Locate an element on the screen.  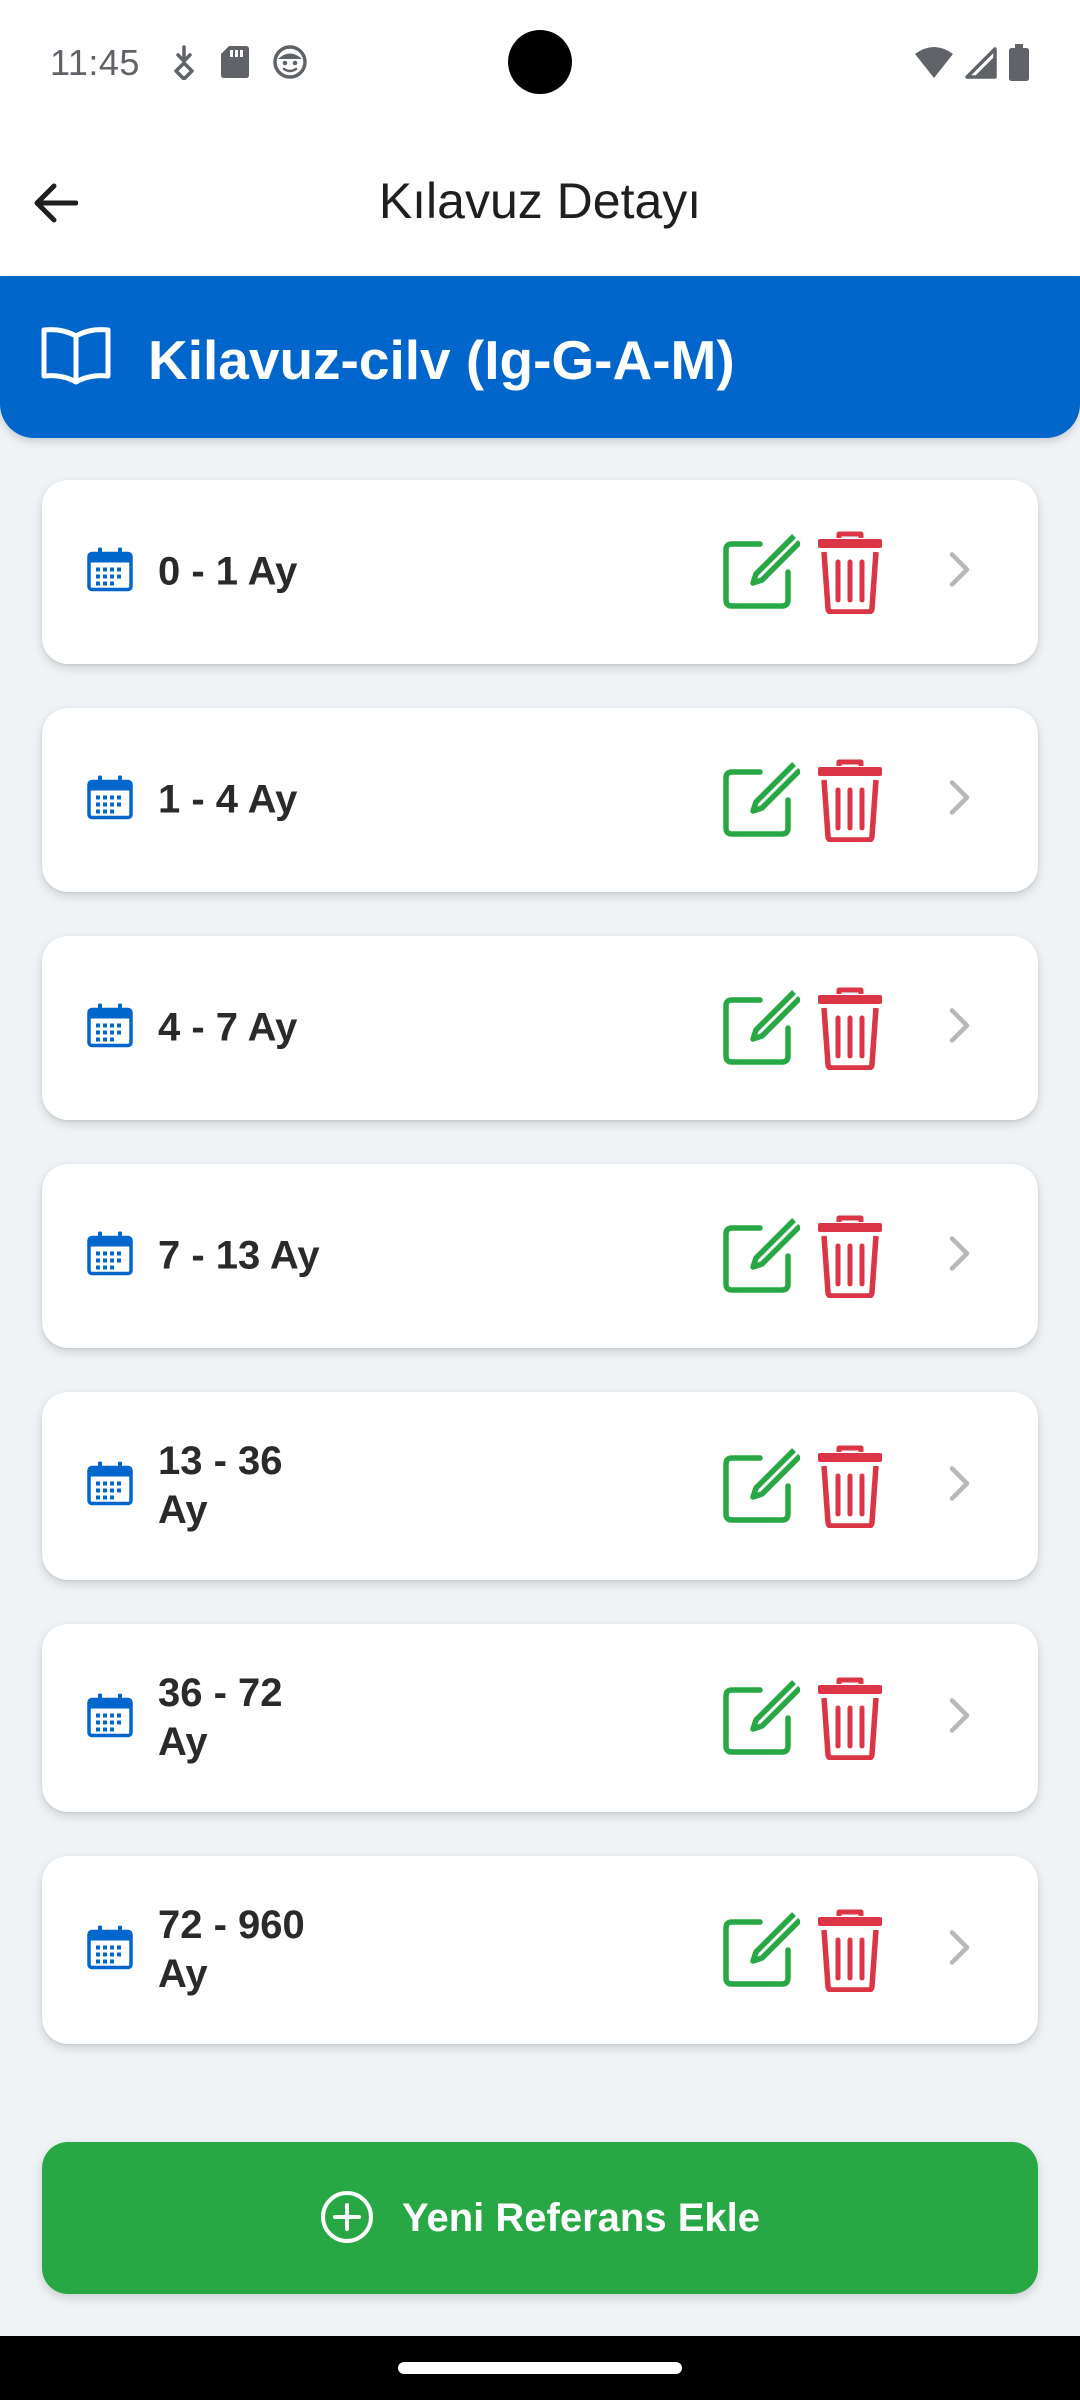
reference-card: 7 - 13 Ay is located at coordinates (540, 1256).